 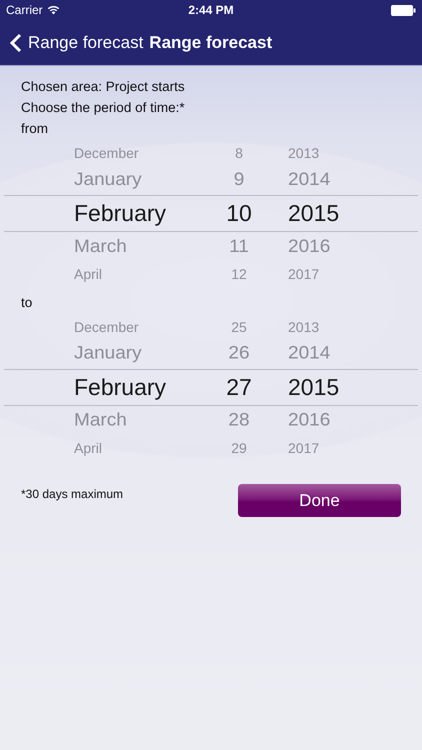 What do you see at coordinates (211, 180) in the screenshot?
I see `picker-row: January 9 2014` at bounding box center [211, 180].